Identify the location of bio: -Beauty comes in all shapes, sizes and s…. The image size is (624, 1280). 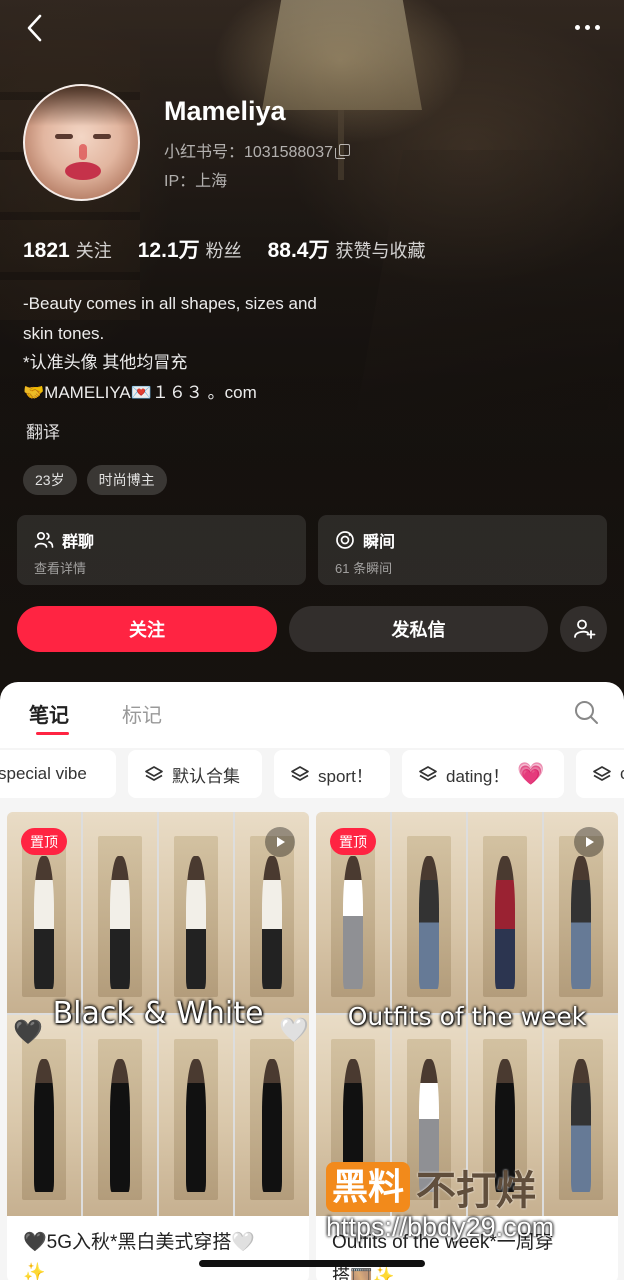
(233, 348).